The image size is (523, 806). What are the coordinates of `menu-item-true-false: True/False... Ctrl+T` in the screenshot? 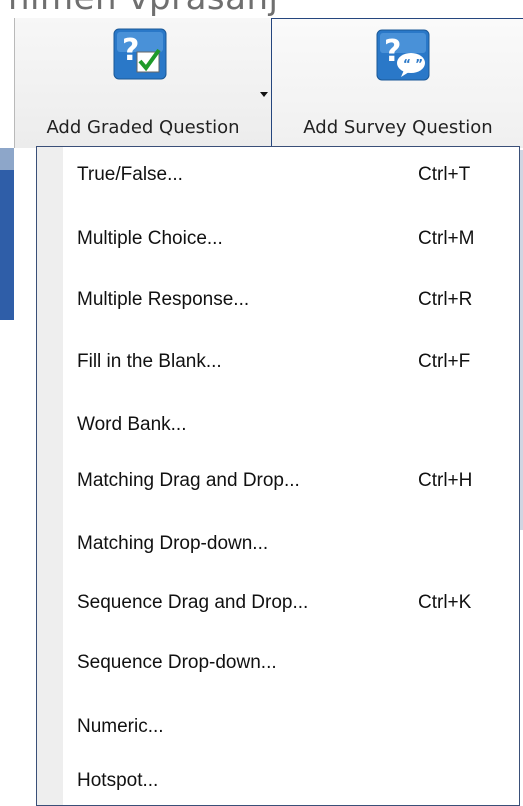 It's located at (291, 175).